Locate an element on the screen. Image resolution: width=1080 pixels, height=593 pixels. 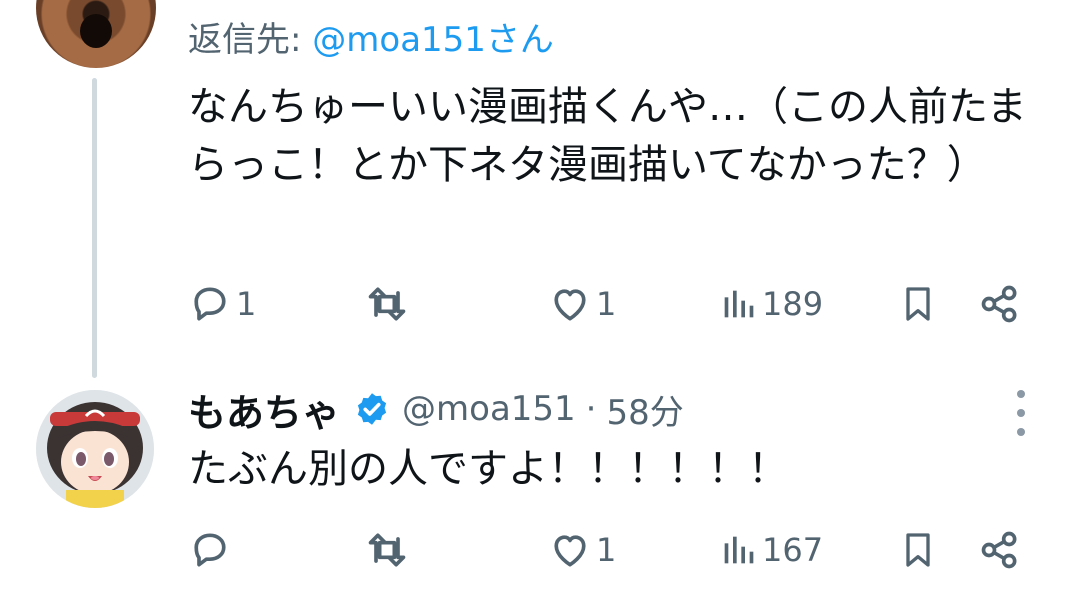
reply-button is located at coordinates (212, 550).